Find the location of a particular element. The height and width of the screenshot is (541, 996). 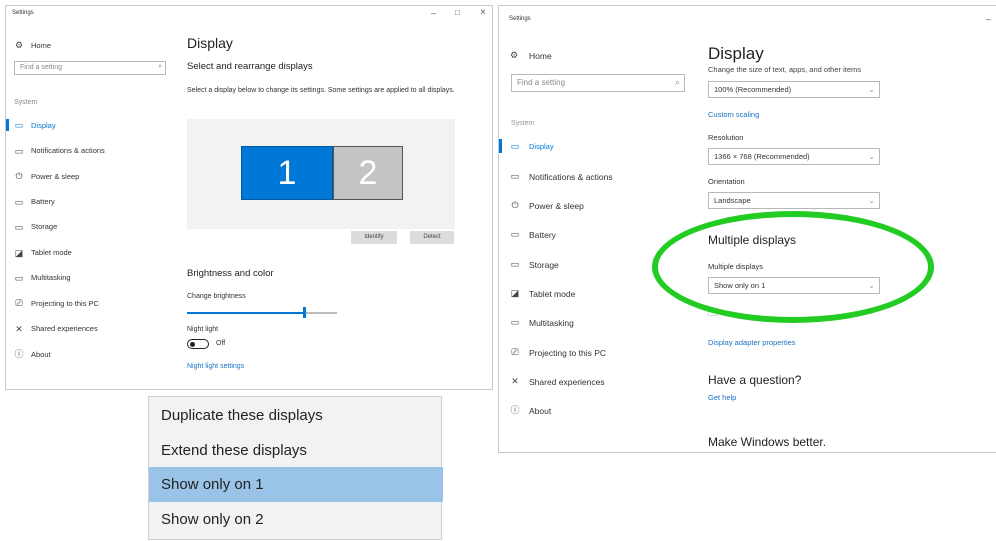

maximize-button: □ is located at coordinates (457, 12).